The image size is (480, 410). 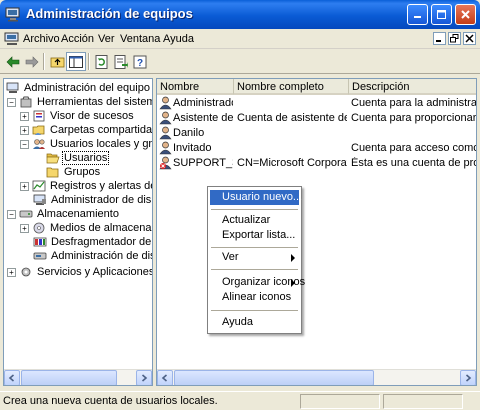 What do you see at coordinates (77, 39) in the screenshot?
I see `menu-accion: Acción` at bounding box center [77, 39].